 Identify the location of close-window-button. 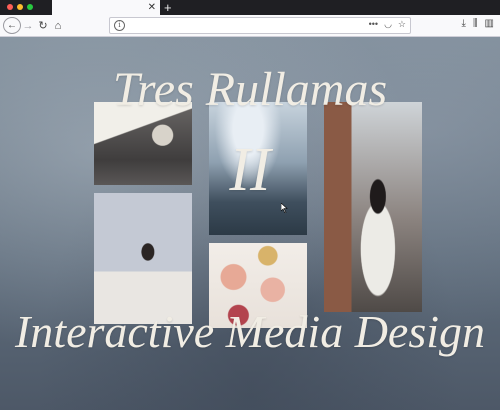
(10, 7).